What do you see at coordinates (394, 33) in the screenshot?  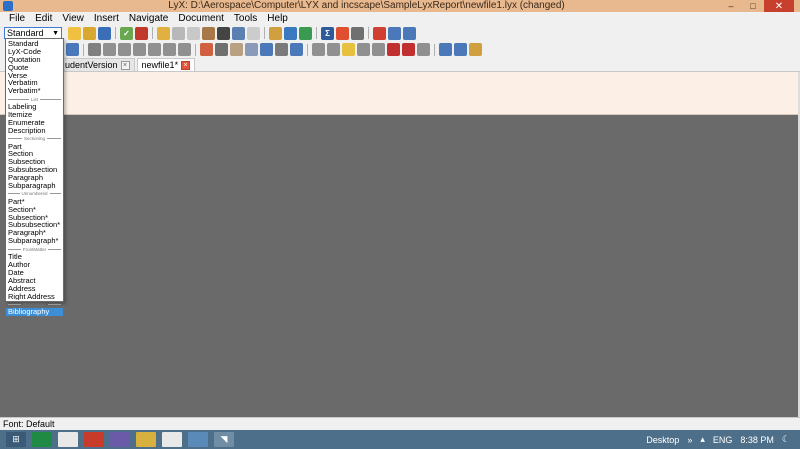 I see `view-icon` at bounding box center [394, 33].